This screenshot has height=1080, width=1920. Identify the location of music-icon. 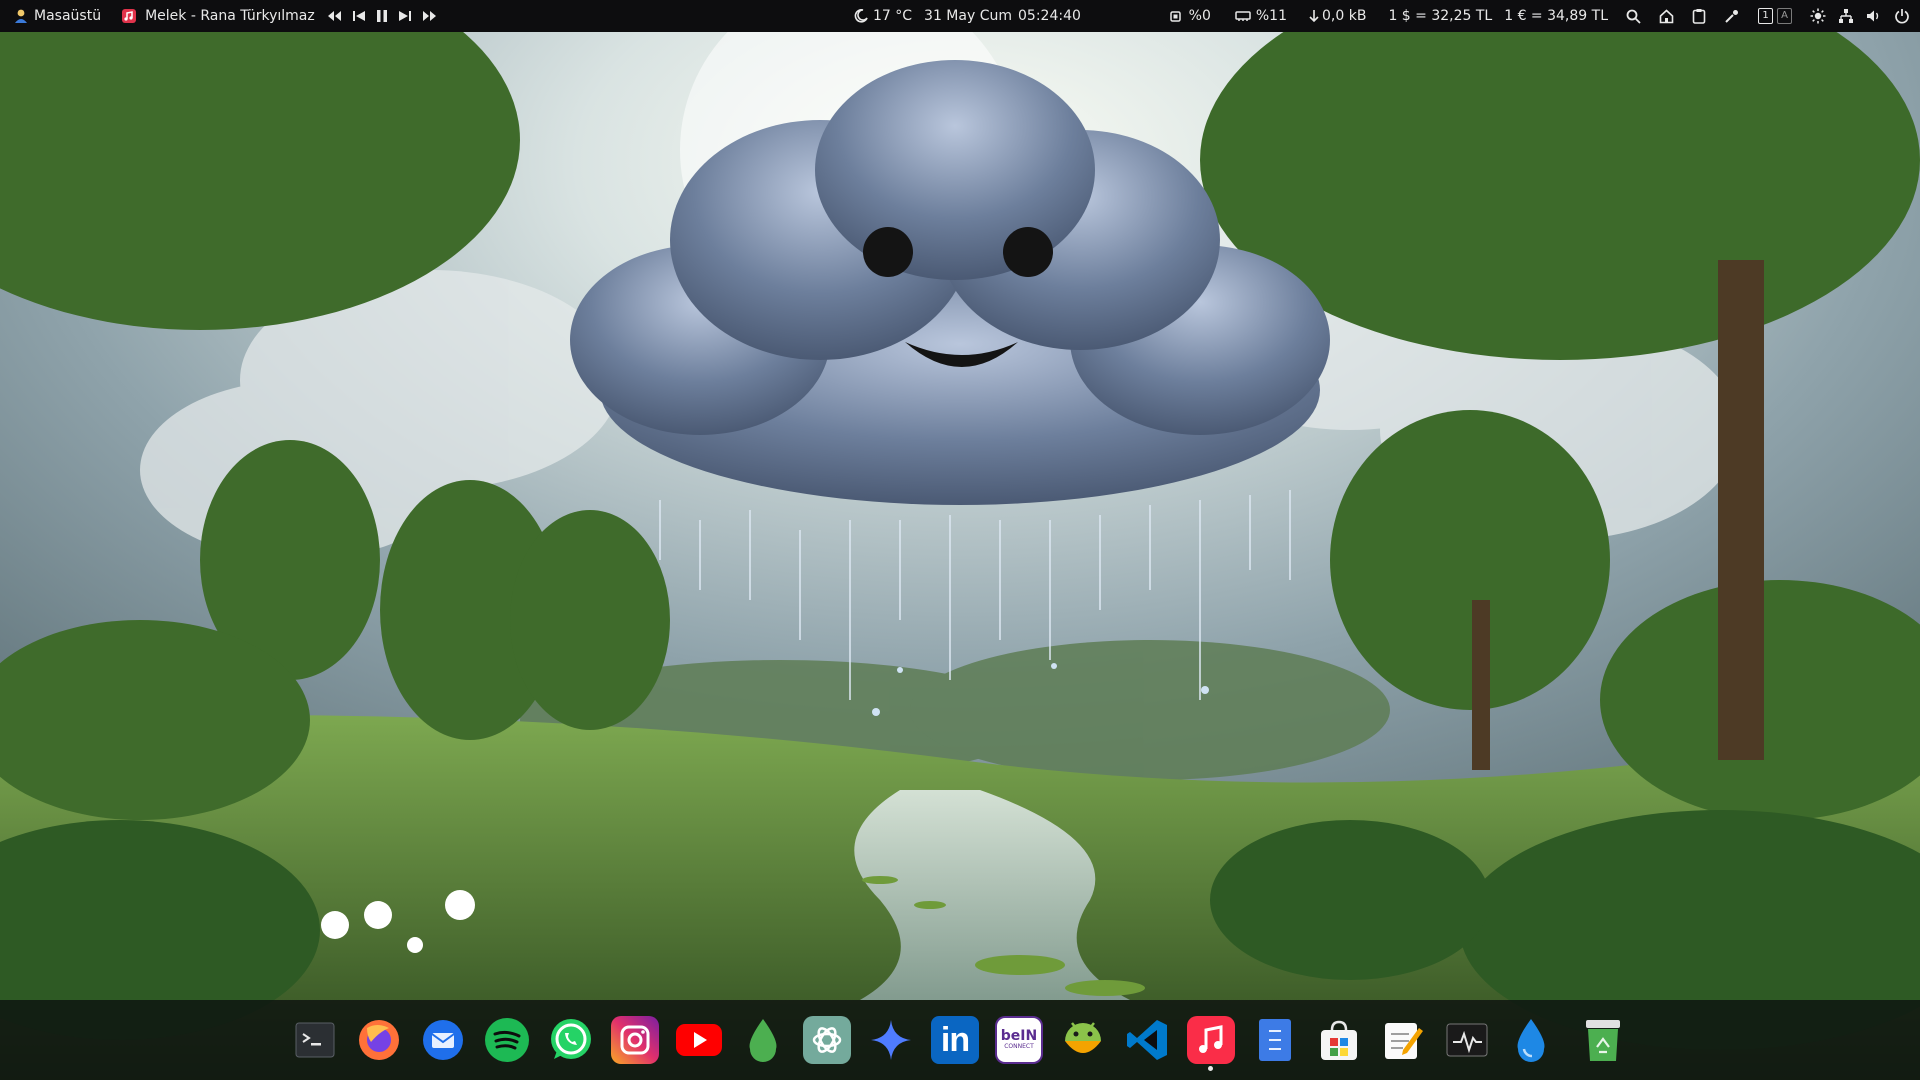
(1211, 1039).